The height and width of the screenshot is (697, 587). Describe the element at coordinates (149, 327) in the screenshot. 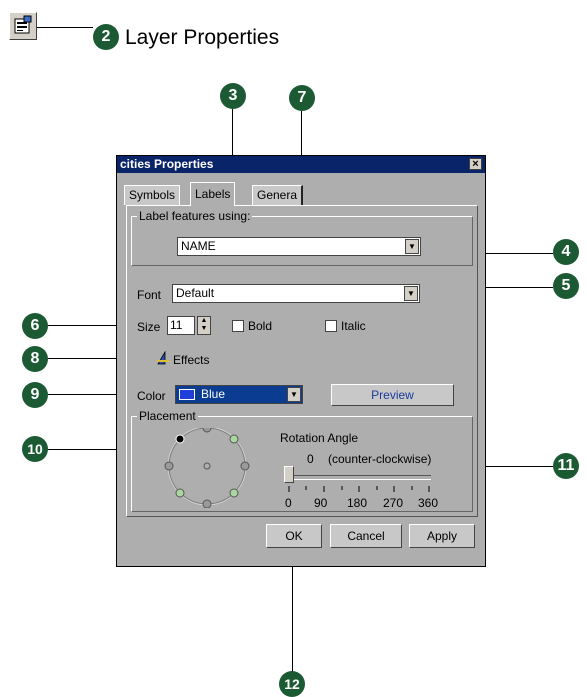

I see `size-label: Size` at that location.